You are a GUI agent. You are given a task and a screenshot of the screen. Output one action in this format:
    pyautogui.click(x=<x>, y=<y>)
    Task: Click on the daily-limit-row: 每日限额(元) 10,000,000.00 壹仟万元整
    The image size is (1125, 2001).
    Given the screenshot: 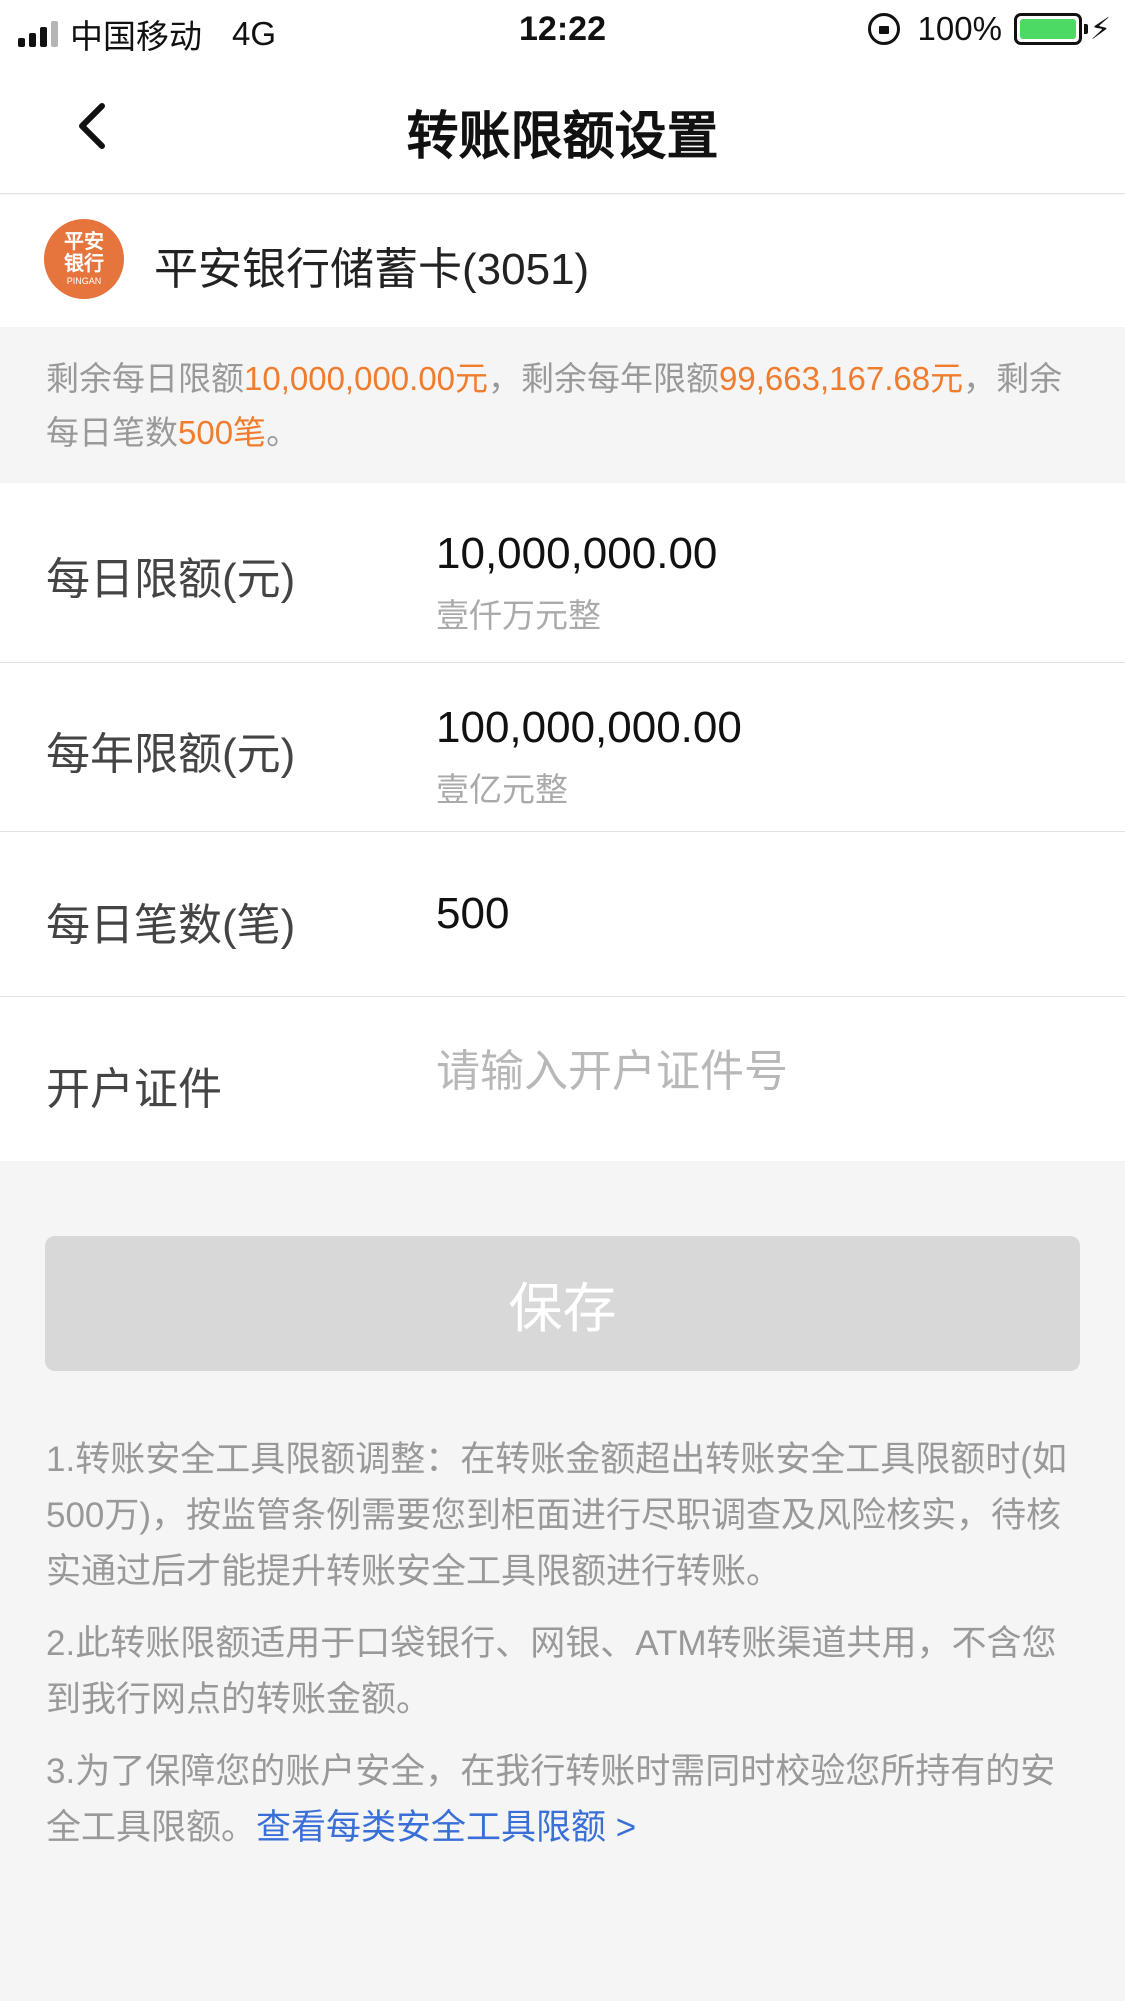 What is the action you would take?
    pyautogui.click(x=562, y=573)
    